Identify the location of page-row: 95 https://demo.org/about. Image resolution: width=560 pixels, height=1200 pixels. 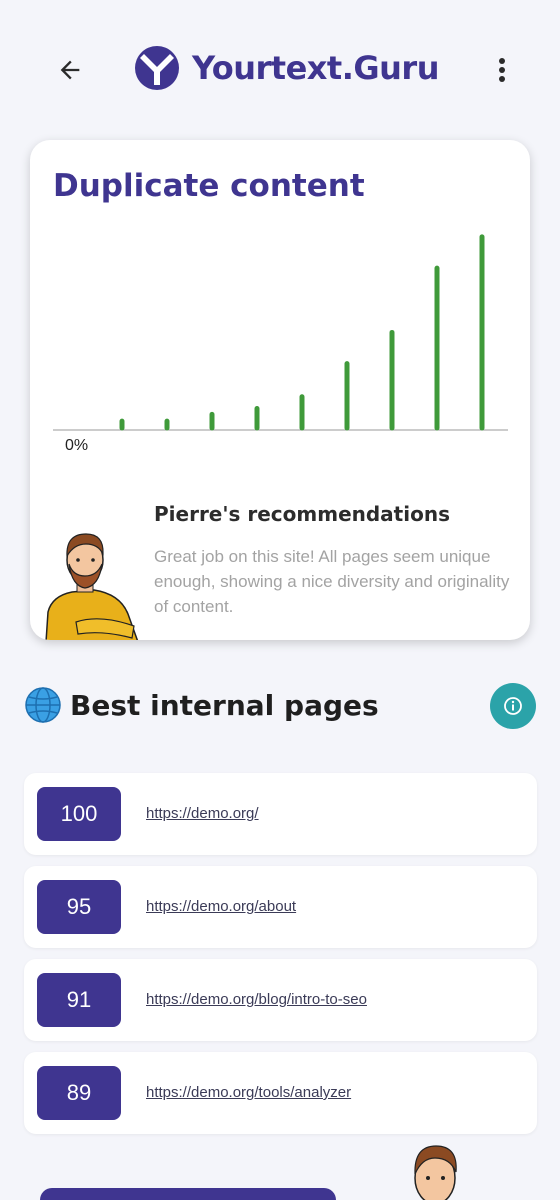
(280, 907).